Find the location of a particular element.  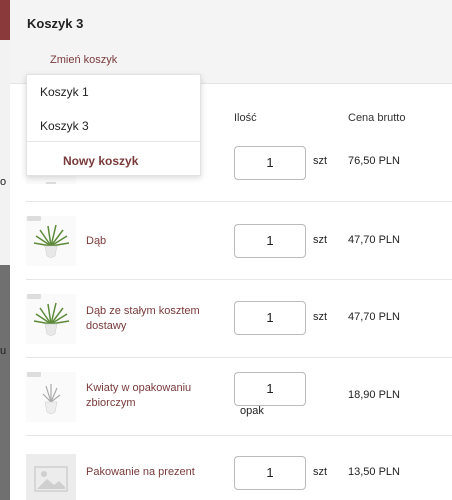

column-quantity: Ilość is located at coordinates (245, 118).